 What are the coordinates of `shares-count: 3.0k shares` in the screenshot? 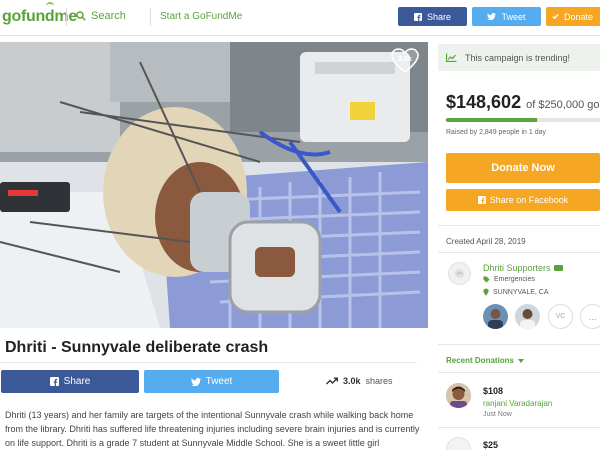 It's located at (359, 381).